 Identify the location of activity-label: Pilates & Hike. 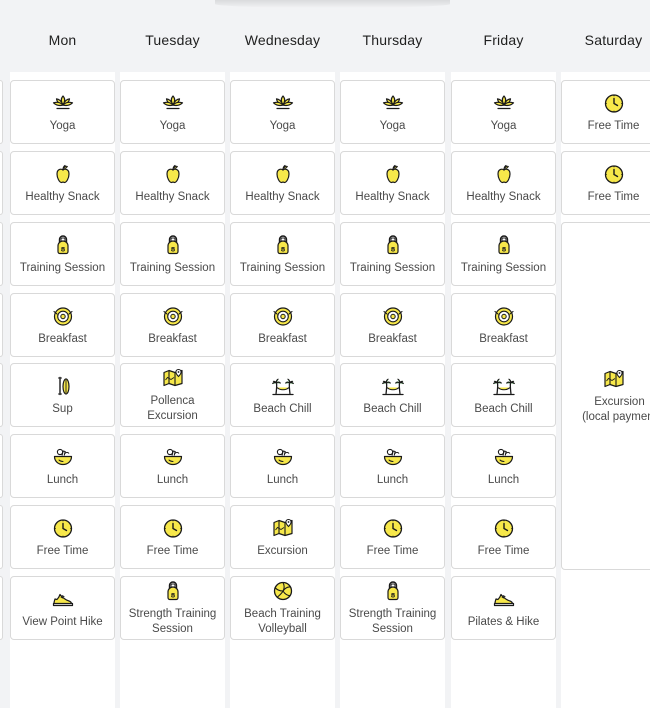
(503, 621).